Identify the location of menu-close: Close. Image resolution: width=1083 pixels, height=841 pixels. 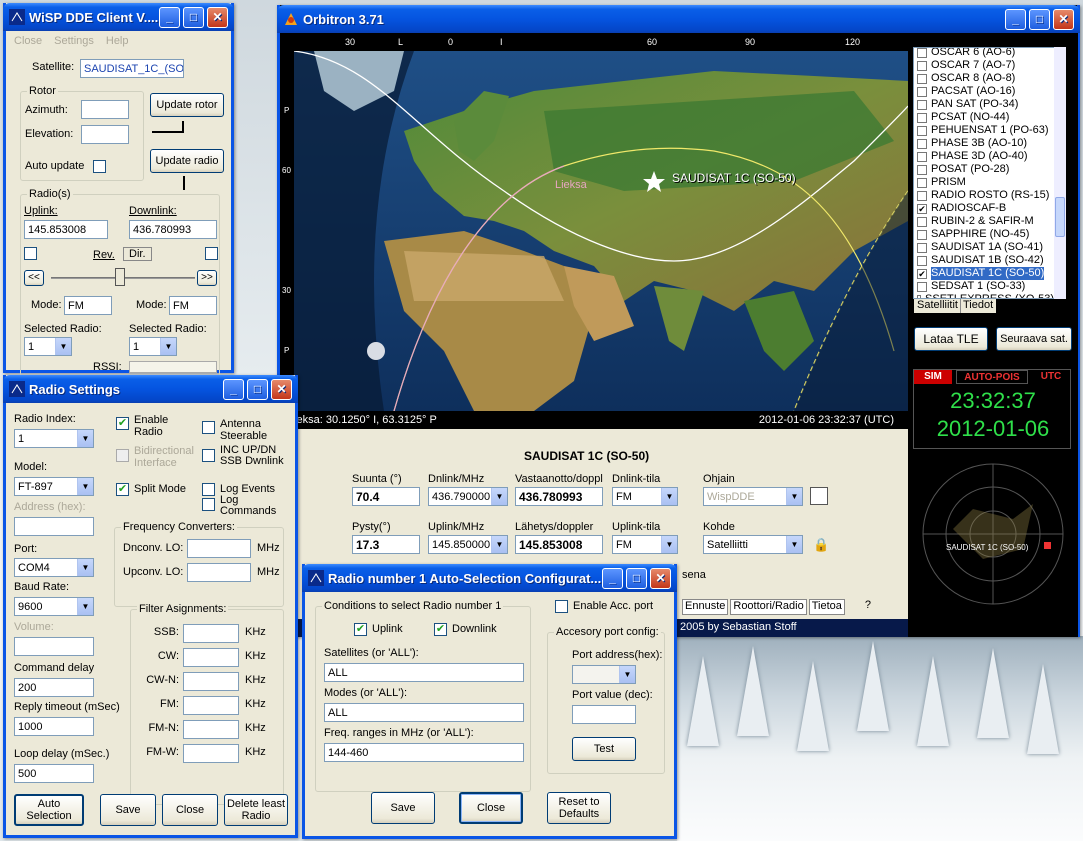
(28, 41).